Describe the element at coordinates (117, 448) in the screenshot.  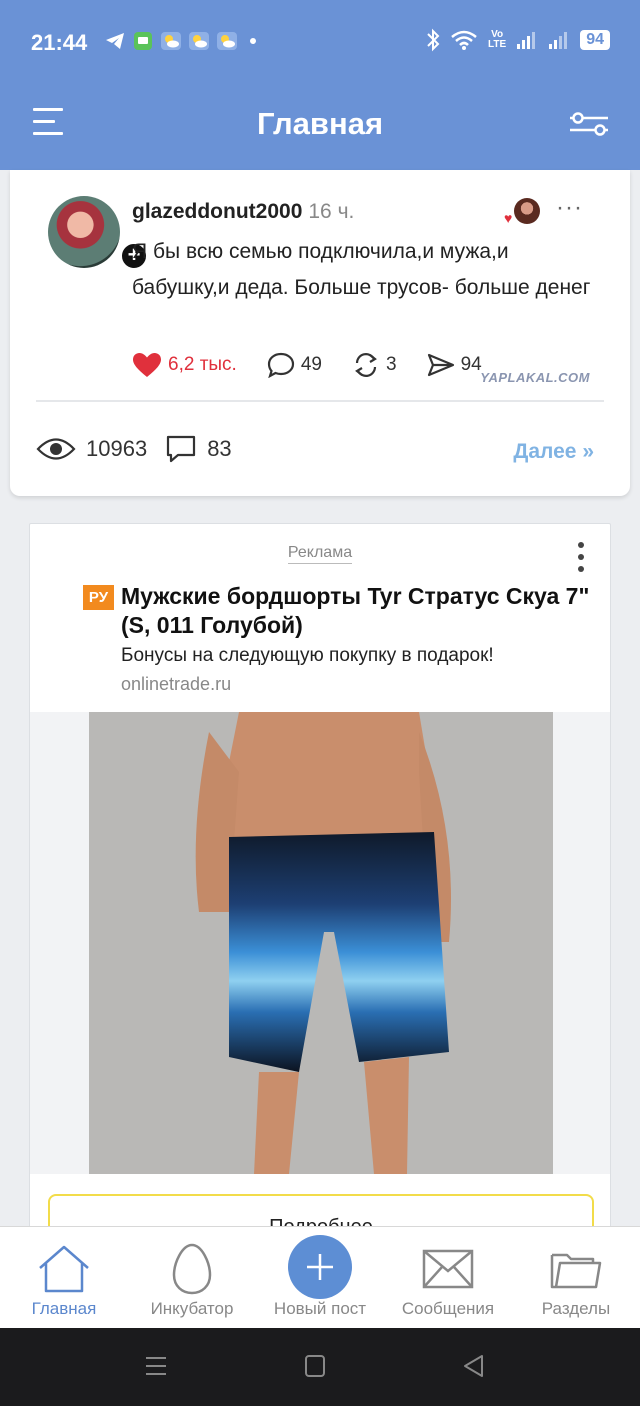
I see `views-count: 10963` at that location.